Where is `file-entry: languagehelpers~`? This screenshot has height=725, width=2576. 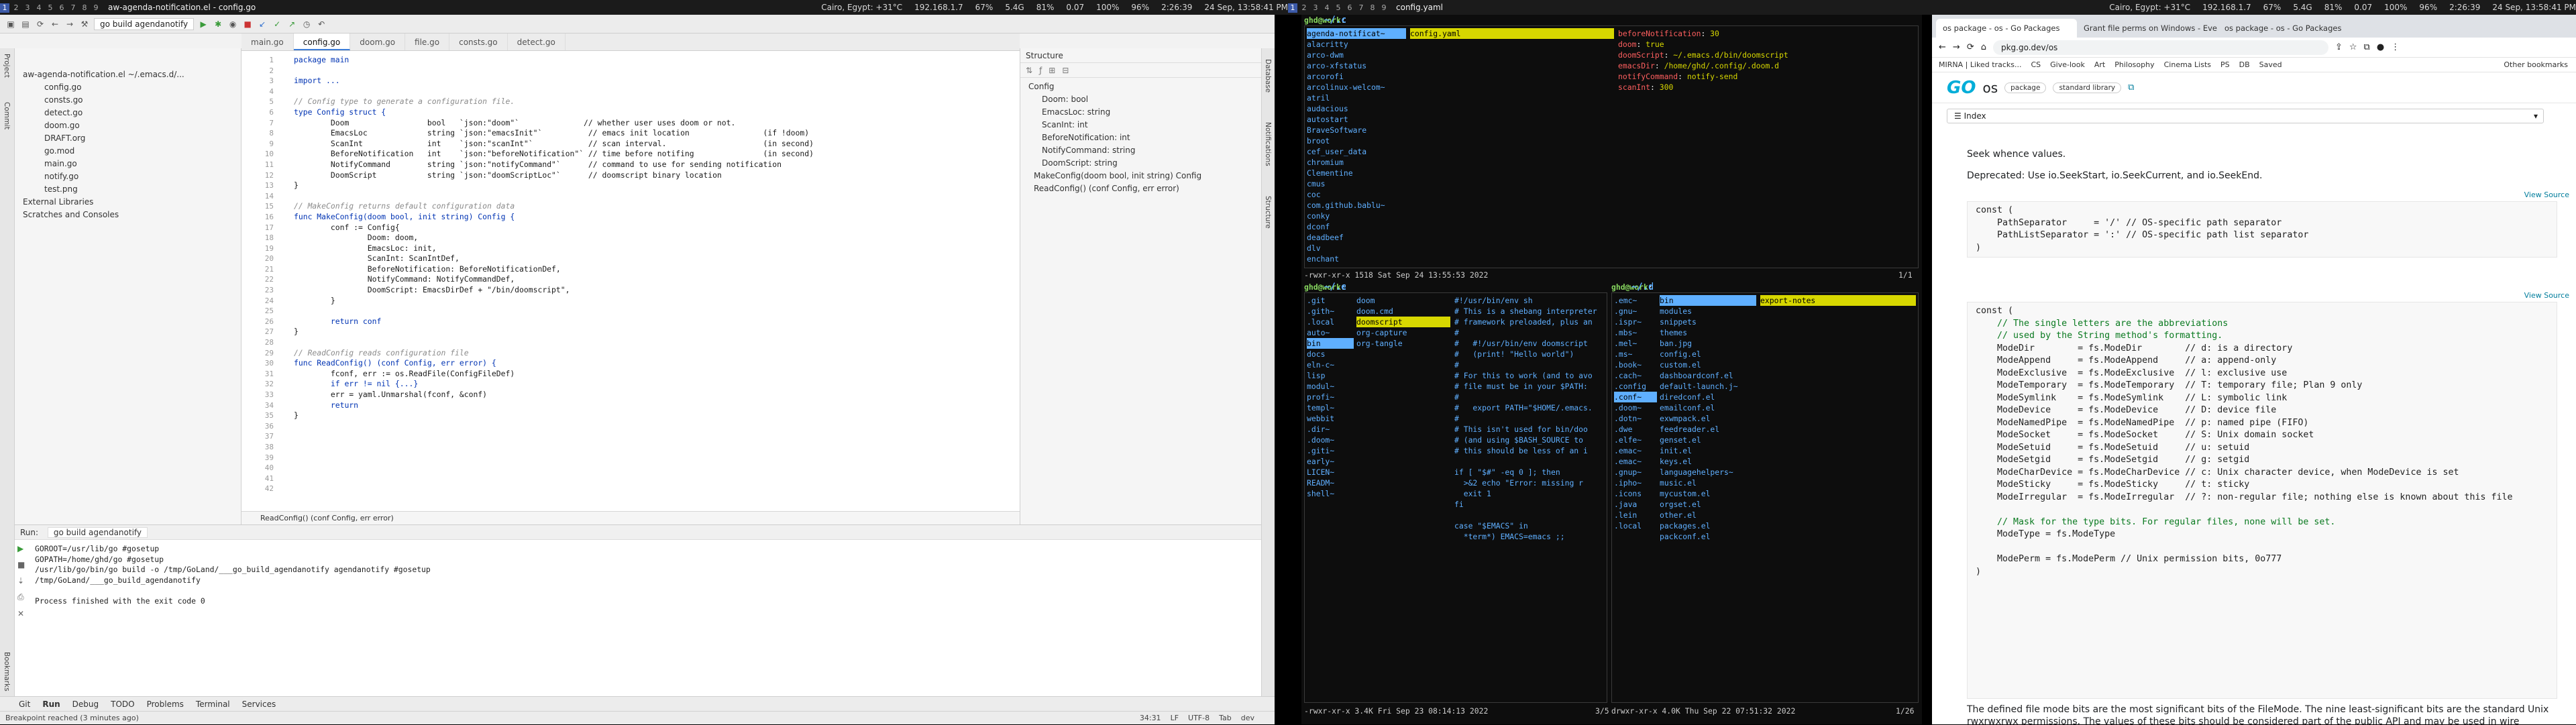 file-entry: languagehelpers~ is located at coordinates (1708, 472).